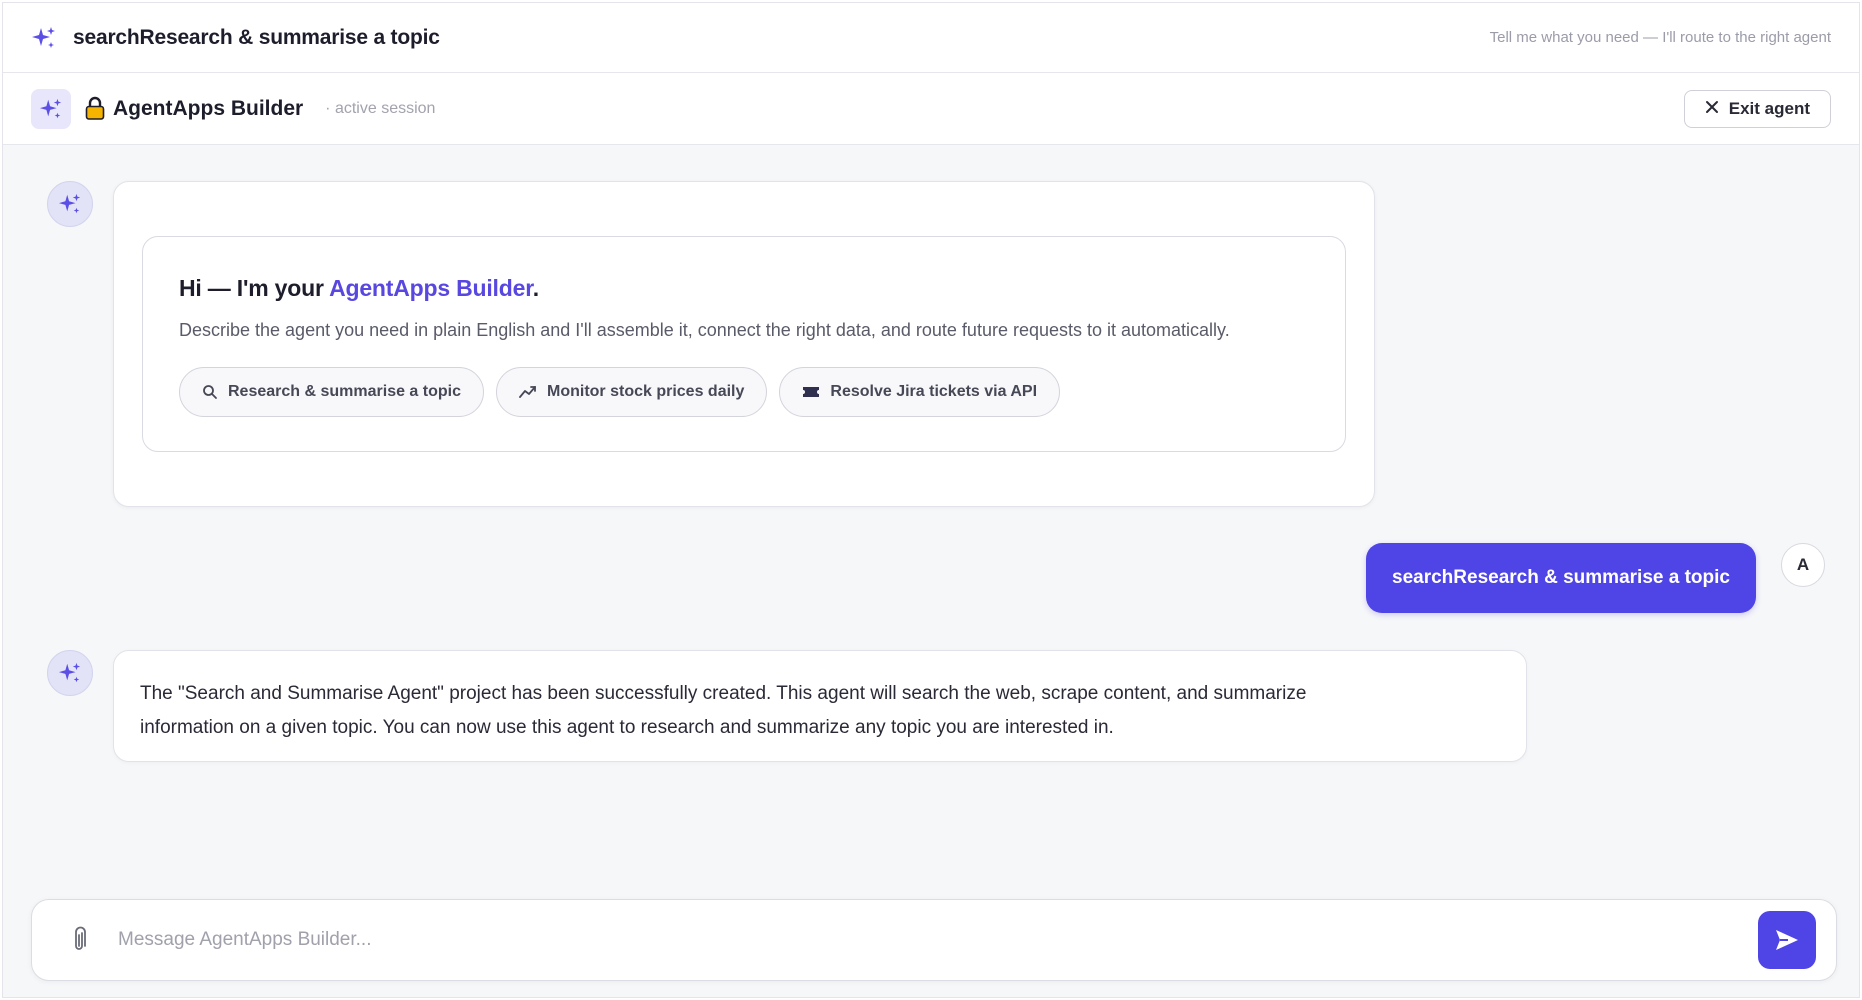 This screenshot has height=1000, width=1862. I want to click on close-icon, so click(1712, 109).